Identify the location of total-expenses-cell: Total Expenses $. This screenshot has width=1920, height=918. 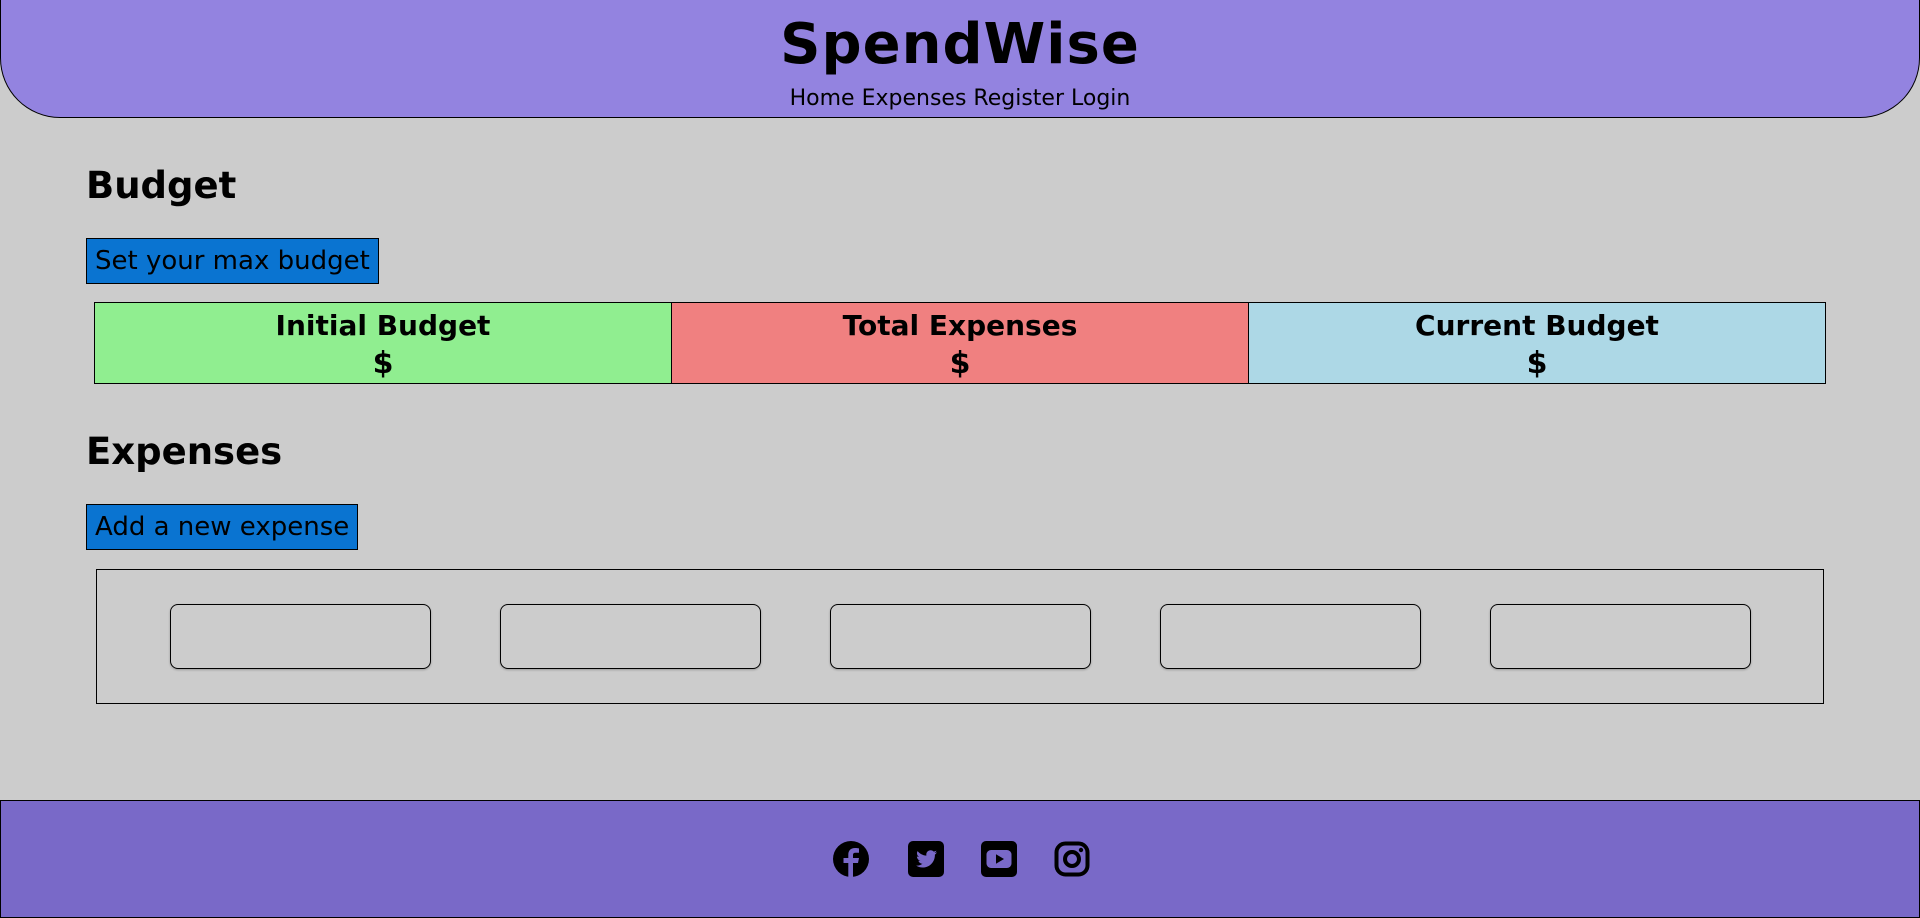
(960, 343).